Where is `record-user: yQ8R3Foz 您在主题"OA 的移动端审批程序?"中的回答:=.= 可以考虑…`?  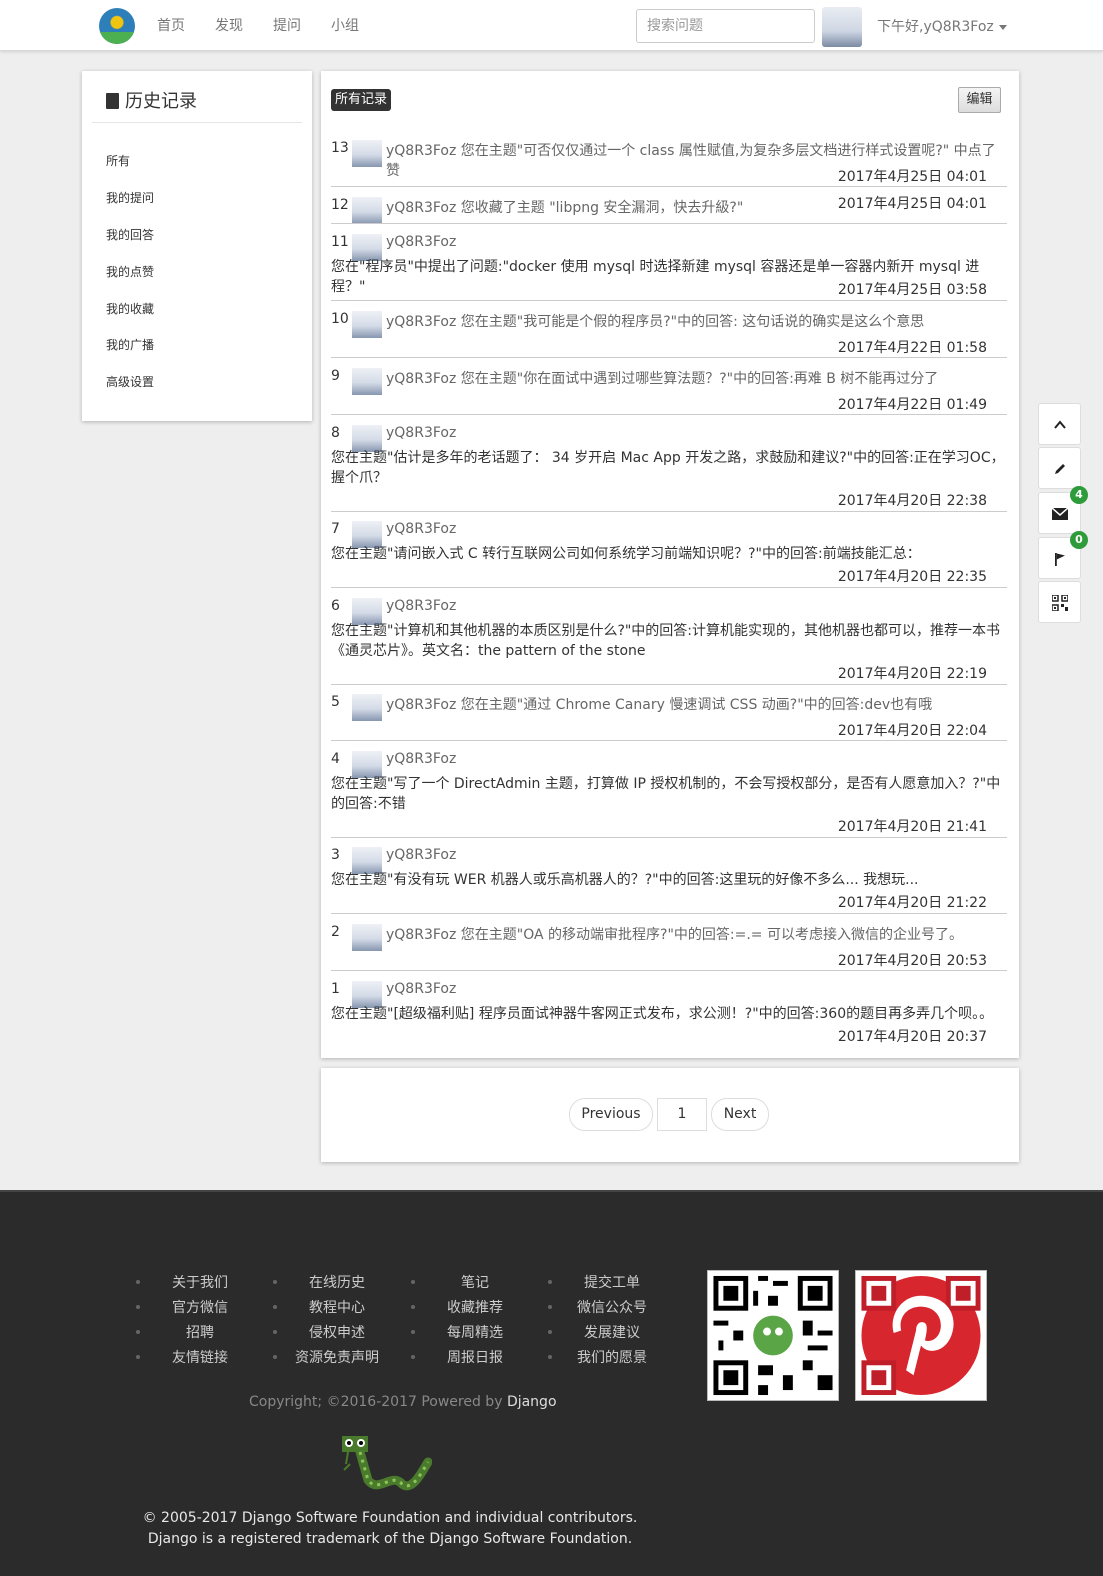 record-user: yQ8R3Foz 您在主题"OA 的移动端审批程序?"中的回答:=.= 可以考虑… is located at coordinates (674, 934).